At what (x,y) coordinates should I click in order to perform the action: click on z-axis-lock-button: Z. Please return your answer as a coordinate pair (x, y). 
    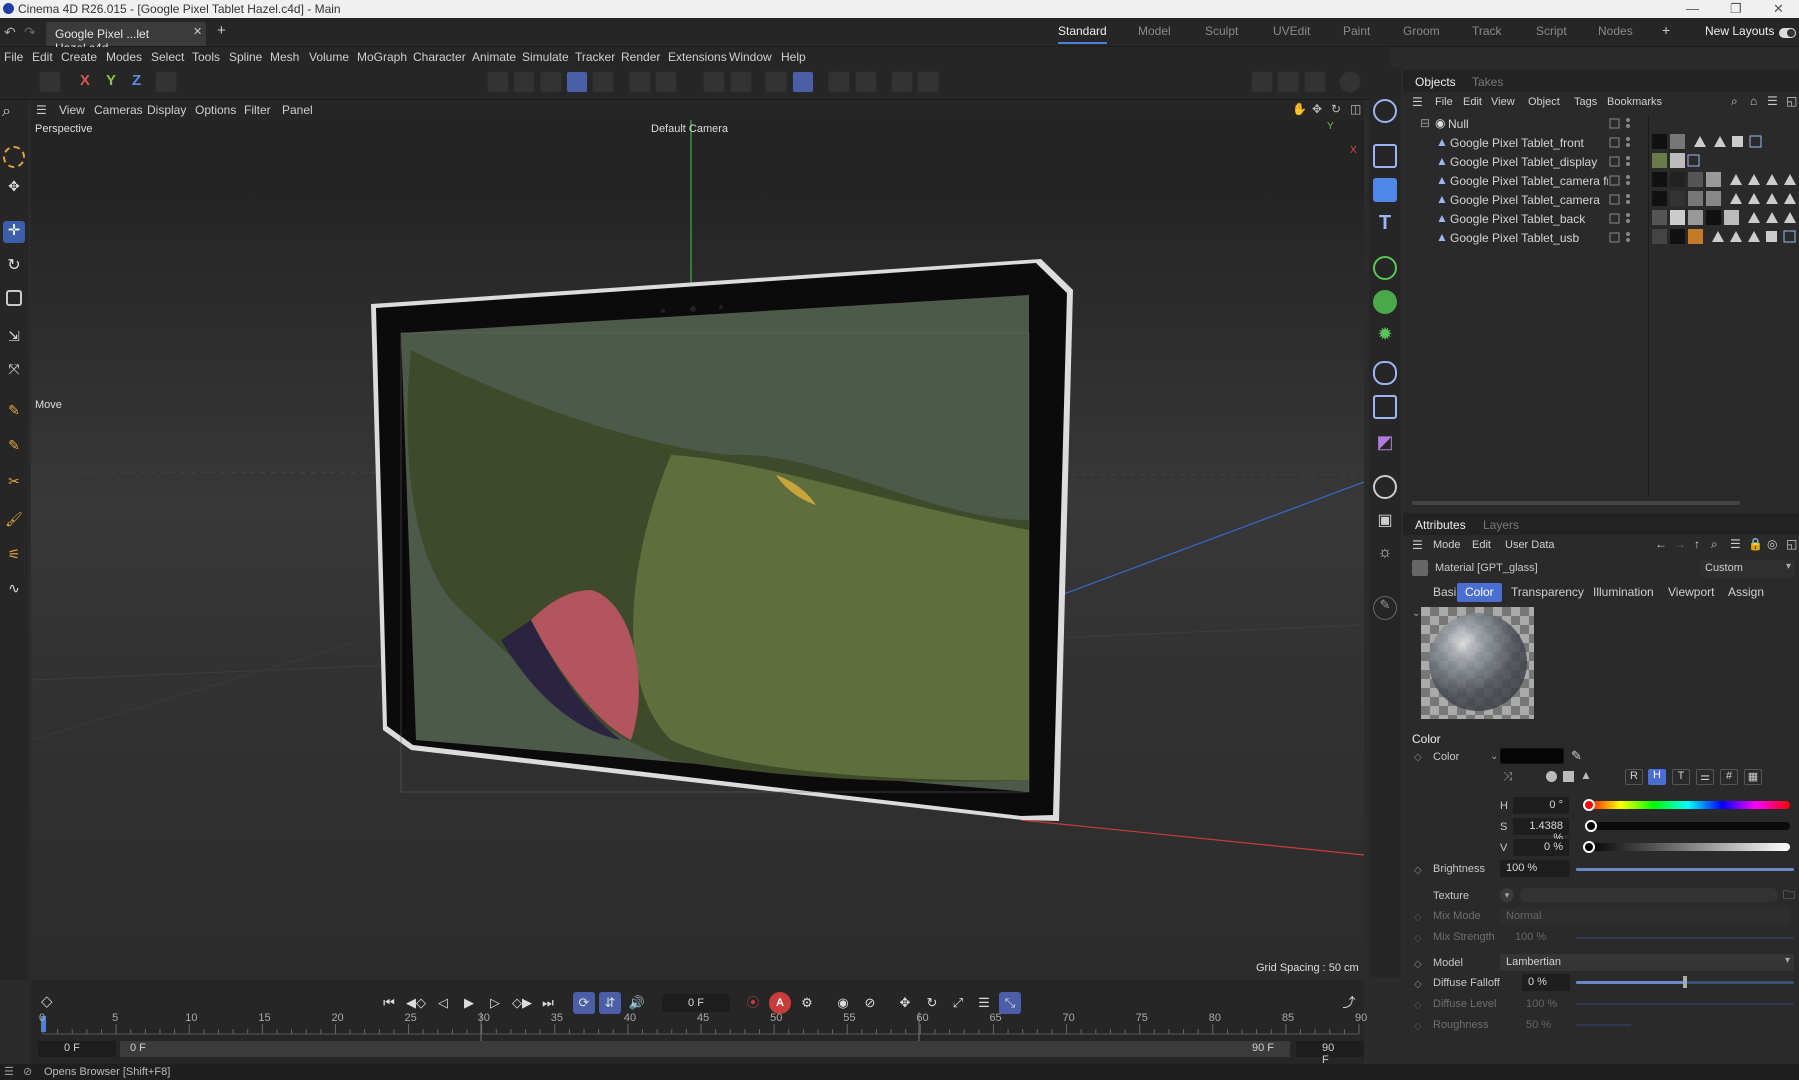
    Looking at the image, I should click on (136, 80).